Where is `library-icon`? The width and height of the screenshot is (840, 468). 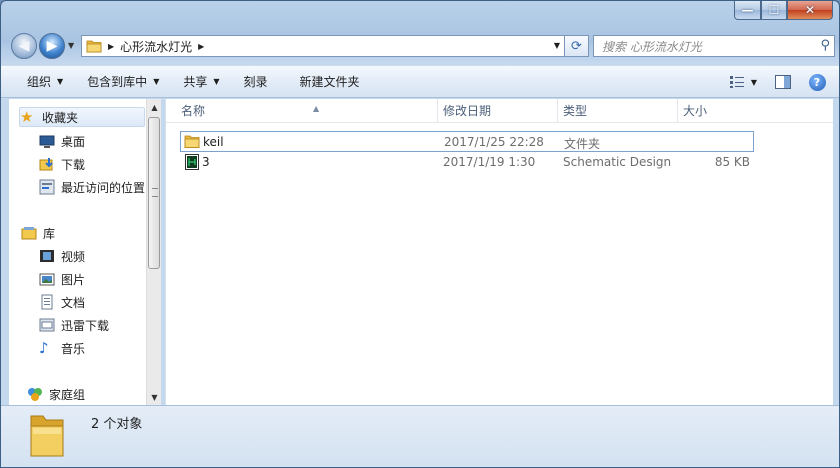 library-icon is located at coordinates (29, 233).